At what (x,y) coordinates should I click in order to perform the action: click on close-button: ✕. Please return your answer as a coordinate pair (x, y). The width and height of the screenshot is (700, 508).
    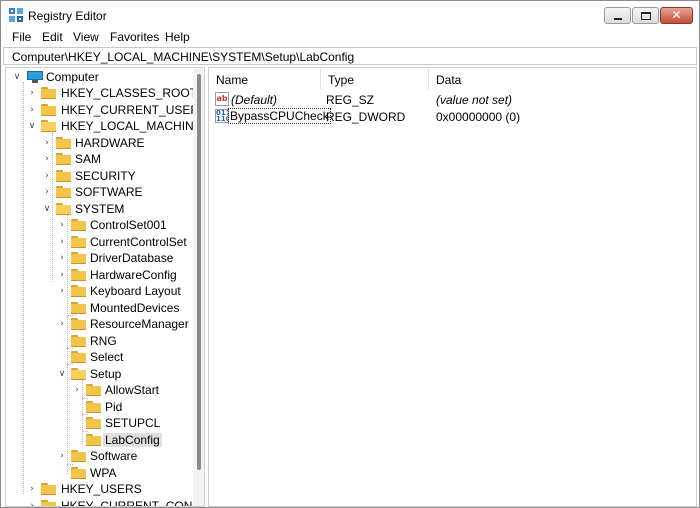
    Looking at the image, I should click on (676, 15).